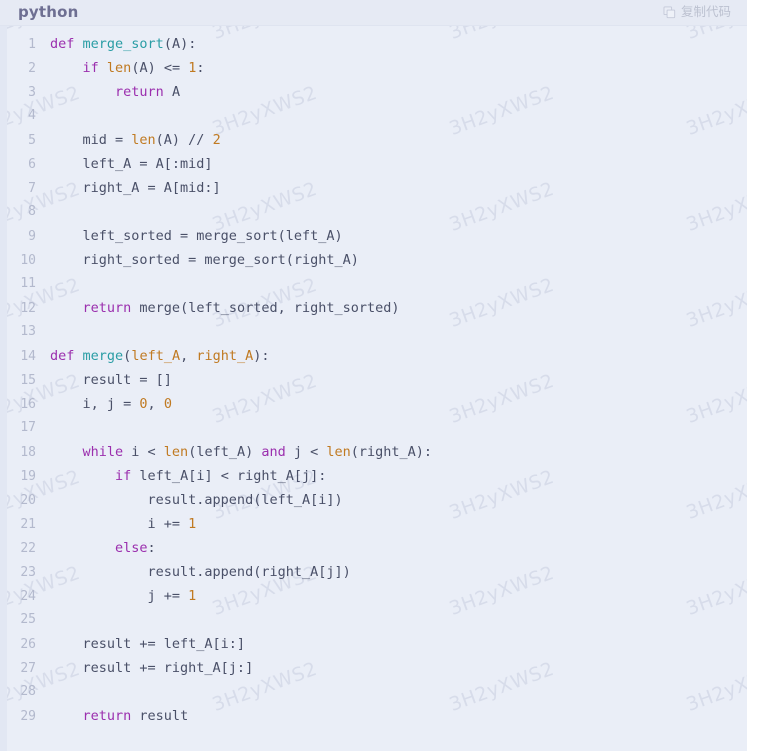  What do you see at coordinates (117, 716) in the screenshot?
I see `line-content: return result` at bounding box center [117, 716].